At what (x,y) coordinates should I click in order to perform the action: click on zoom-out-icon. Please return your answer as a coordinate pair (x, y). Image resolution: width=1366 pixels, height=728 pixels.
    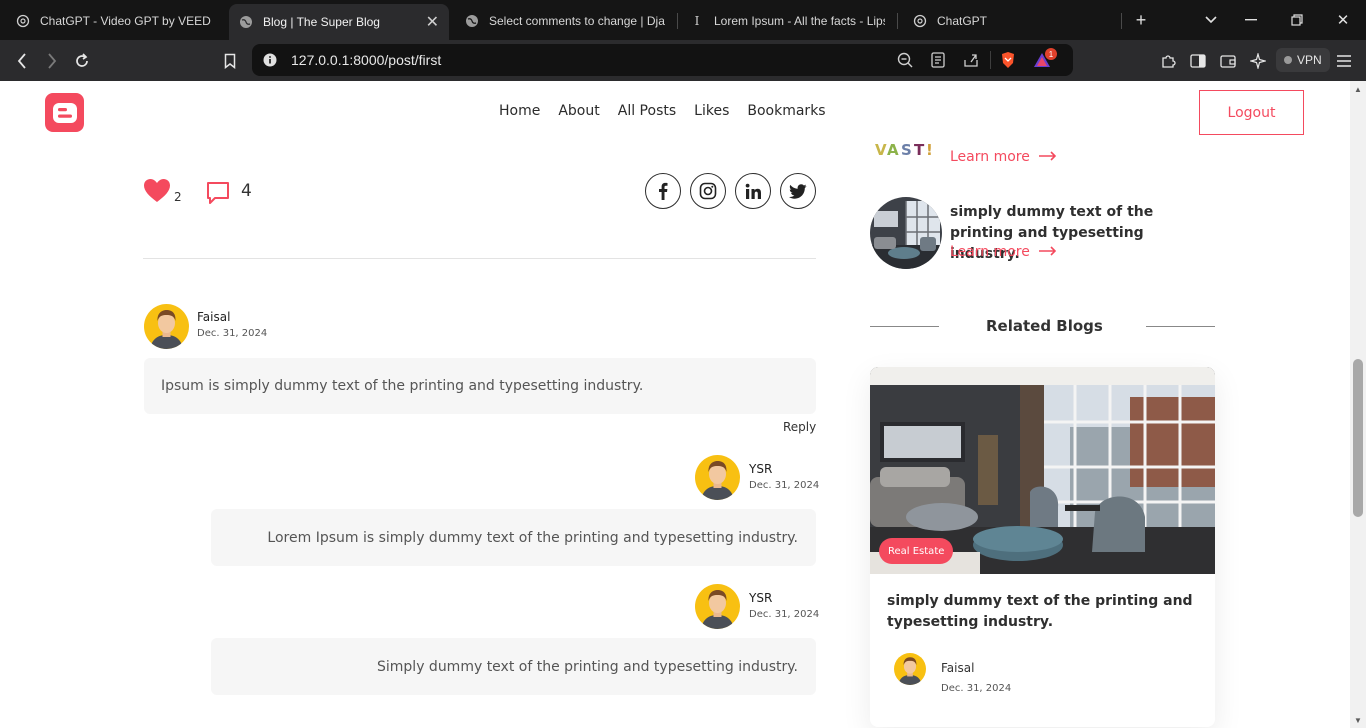
    Looking at the image, I should click on (905, 60).